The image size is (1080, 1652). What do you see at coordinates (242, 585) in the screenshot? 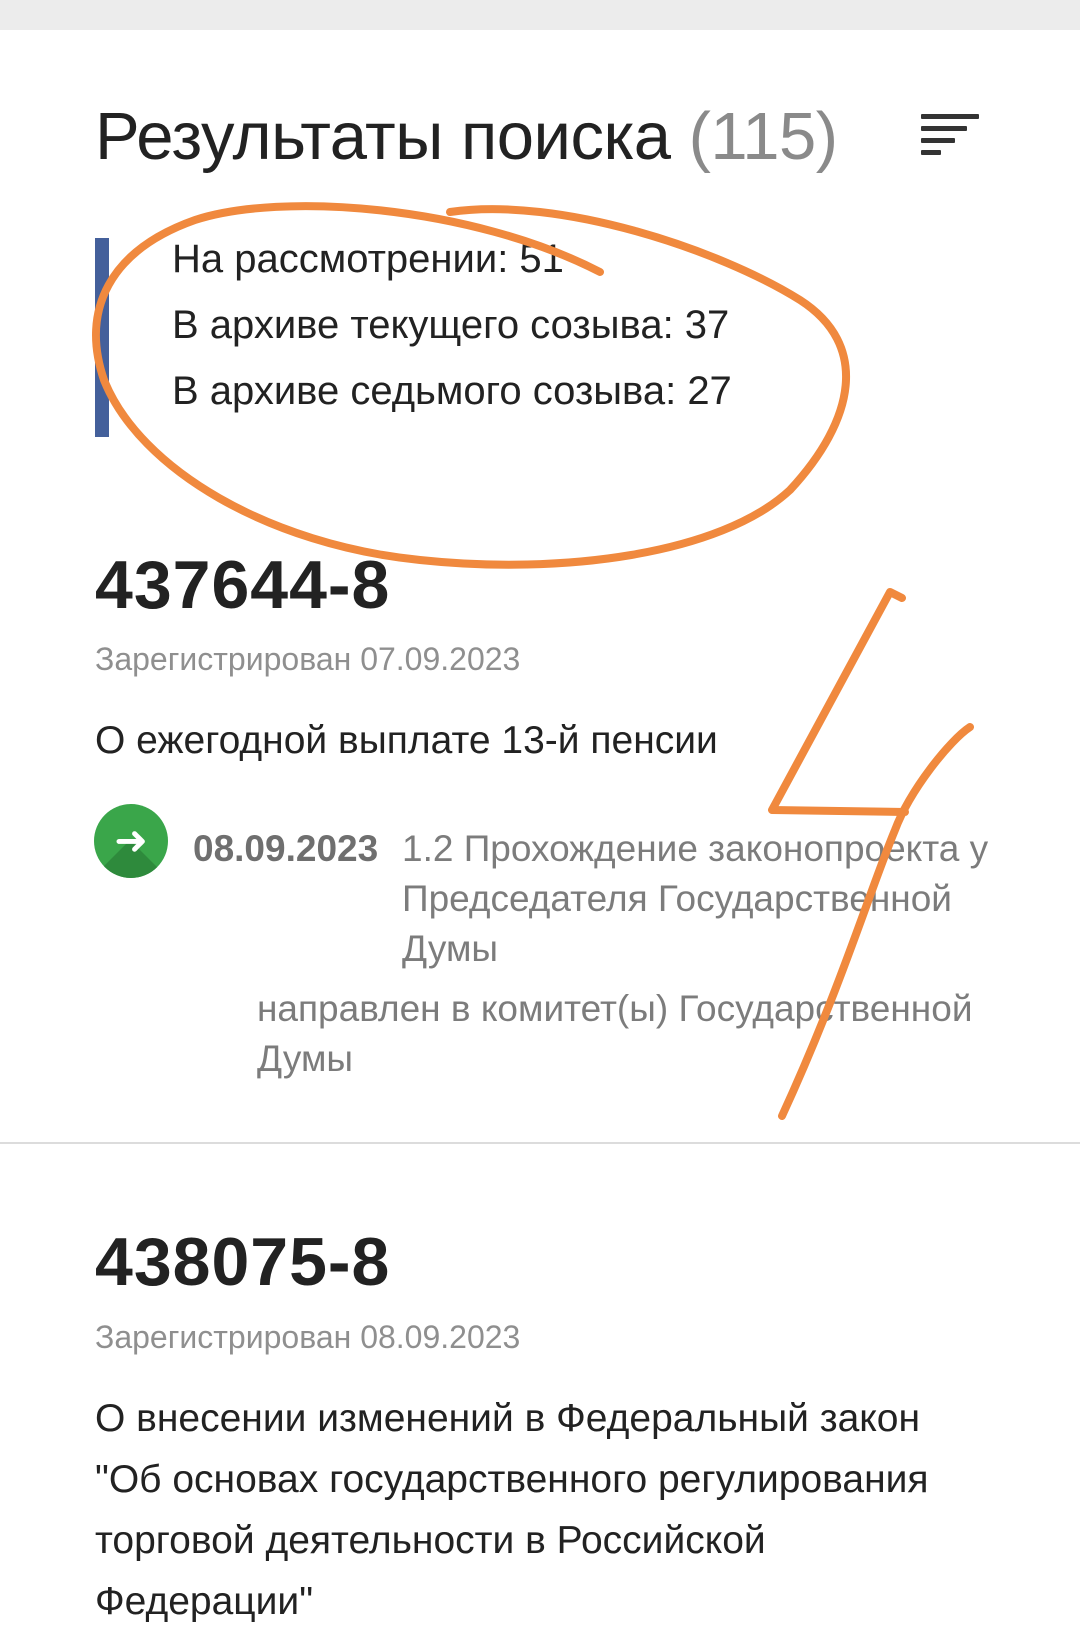
I see `bill-number-link: 437644-8` at bounding box center [242, 585].